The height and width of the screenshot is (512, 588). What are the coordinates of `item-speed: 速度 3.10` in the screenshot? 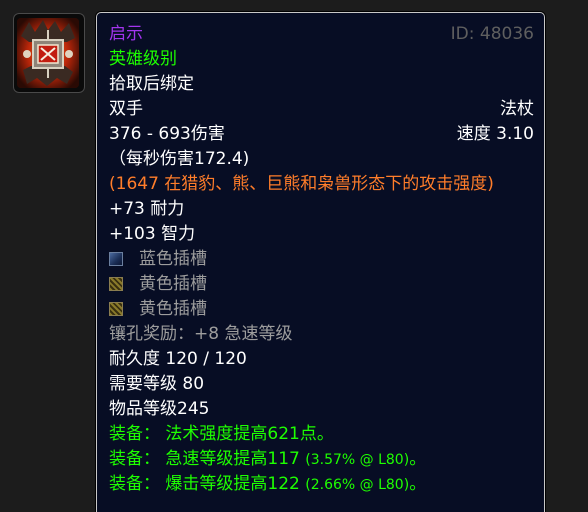 It's located at (495, 134).